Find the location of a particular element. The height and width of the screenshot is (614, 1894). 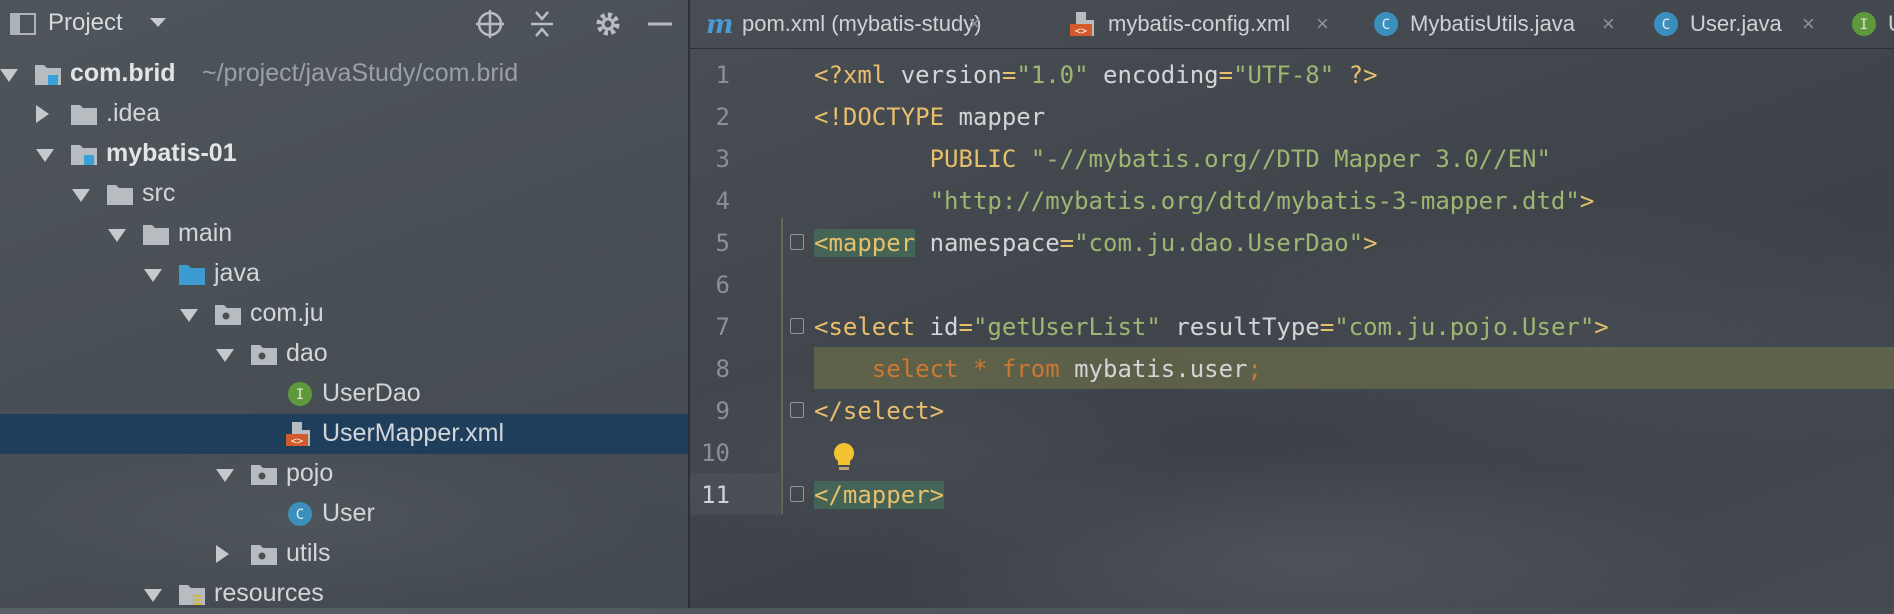

code-line: 2 <!DOCTYPE mapper is located at coordinates (1292, 116).